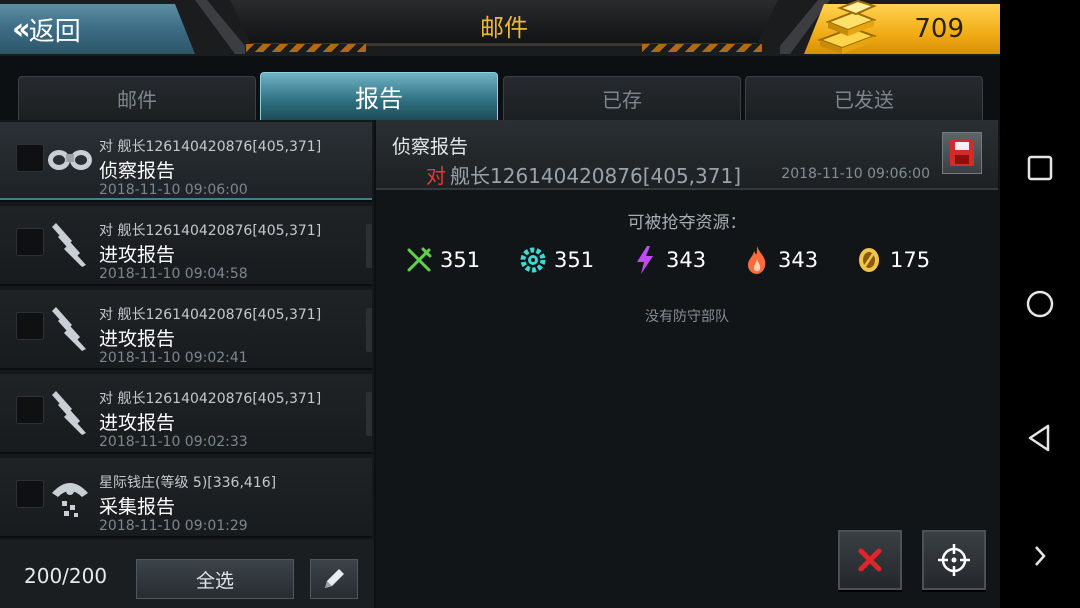 The width and height of the screenshot is (1080, 608). What do you see at coordinates (533, 260) in the screenshot?
I see `gear-icon` at bounding box center [533, 260].